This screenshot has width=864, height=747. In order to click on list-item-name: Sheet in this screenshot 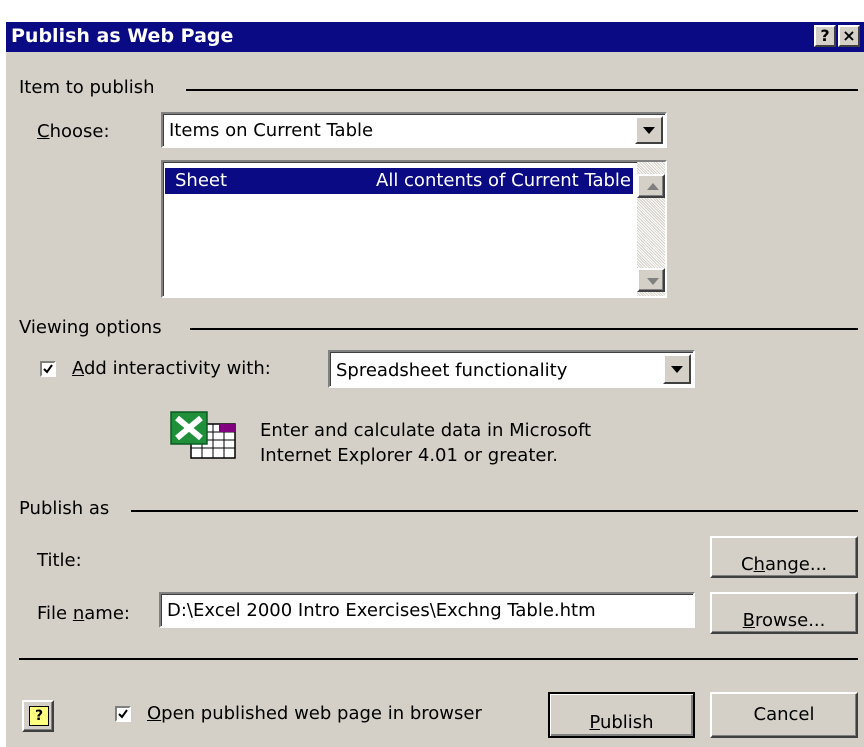, I will do `click(201, 180)`.